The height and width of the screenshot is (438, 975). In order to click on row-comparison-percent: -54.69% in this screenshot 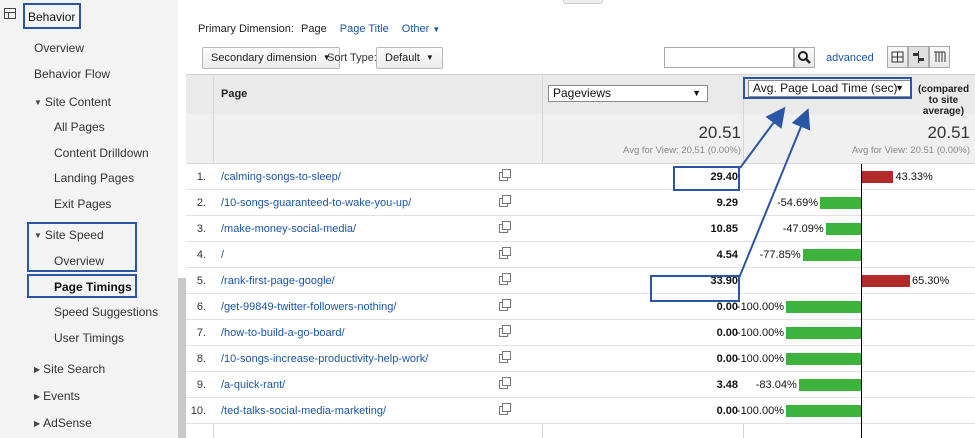, I will do `click(797, 203)`.